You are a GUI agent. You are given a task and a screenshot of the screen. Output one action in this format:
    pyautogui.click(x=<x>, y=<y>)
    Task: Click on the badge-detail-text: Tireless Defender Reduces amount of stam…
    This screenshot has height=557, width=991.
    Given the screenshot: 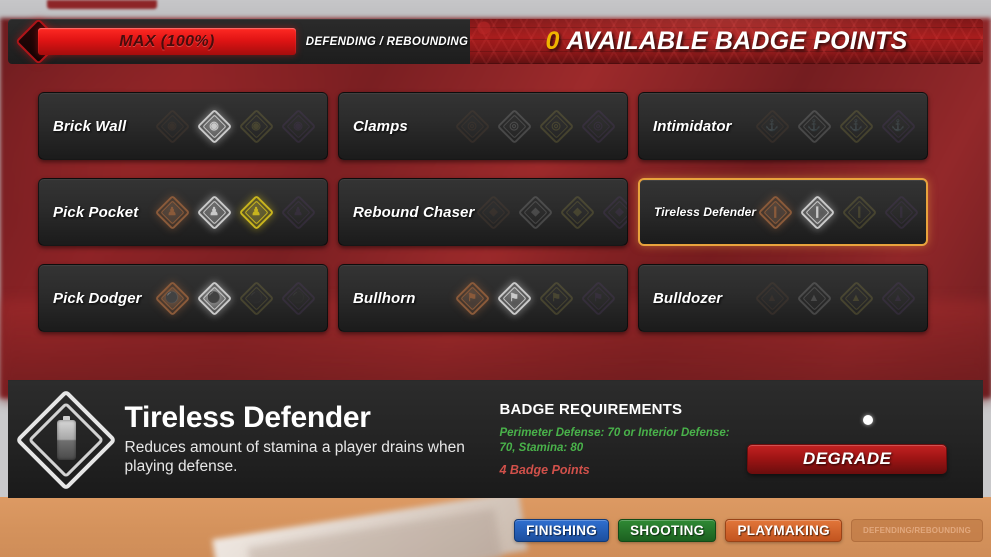 What is the action you would take?
    pyautogui.click(x=309, y=439)
    